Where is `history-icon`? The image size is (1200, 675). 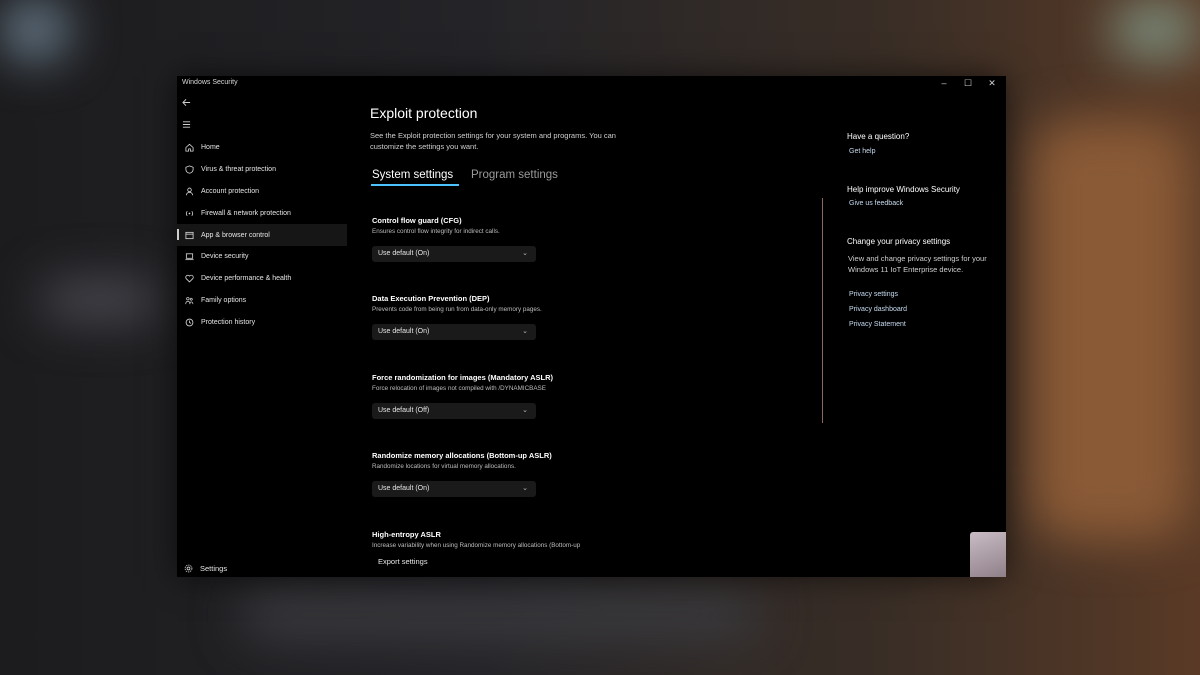
history-icon is located at coordinates (189, 322).